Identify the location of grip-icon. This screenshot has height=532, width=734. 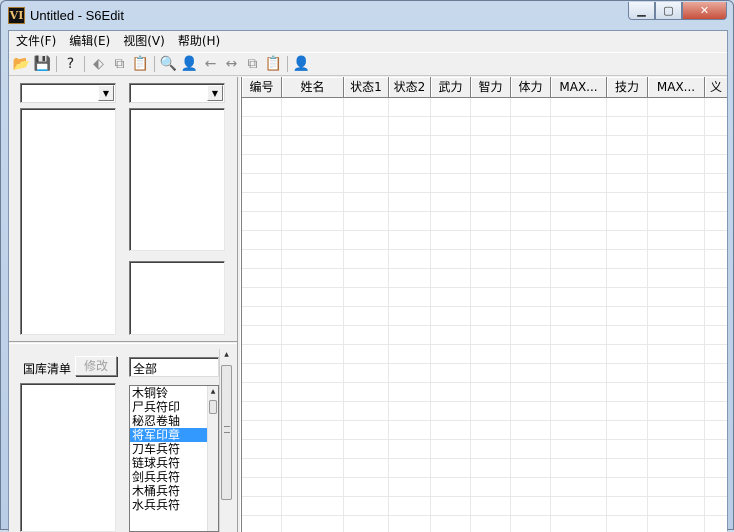
(227, 429).